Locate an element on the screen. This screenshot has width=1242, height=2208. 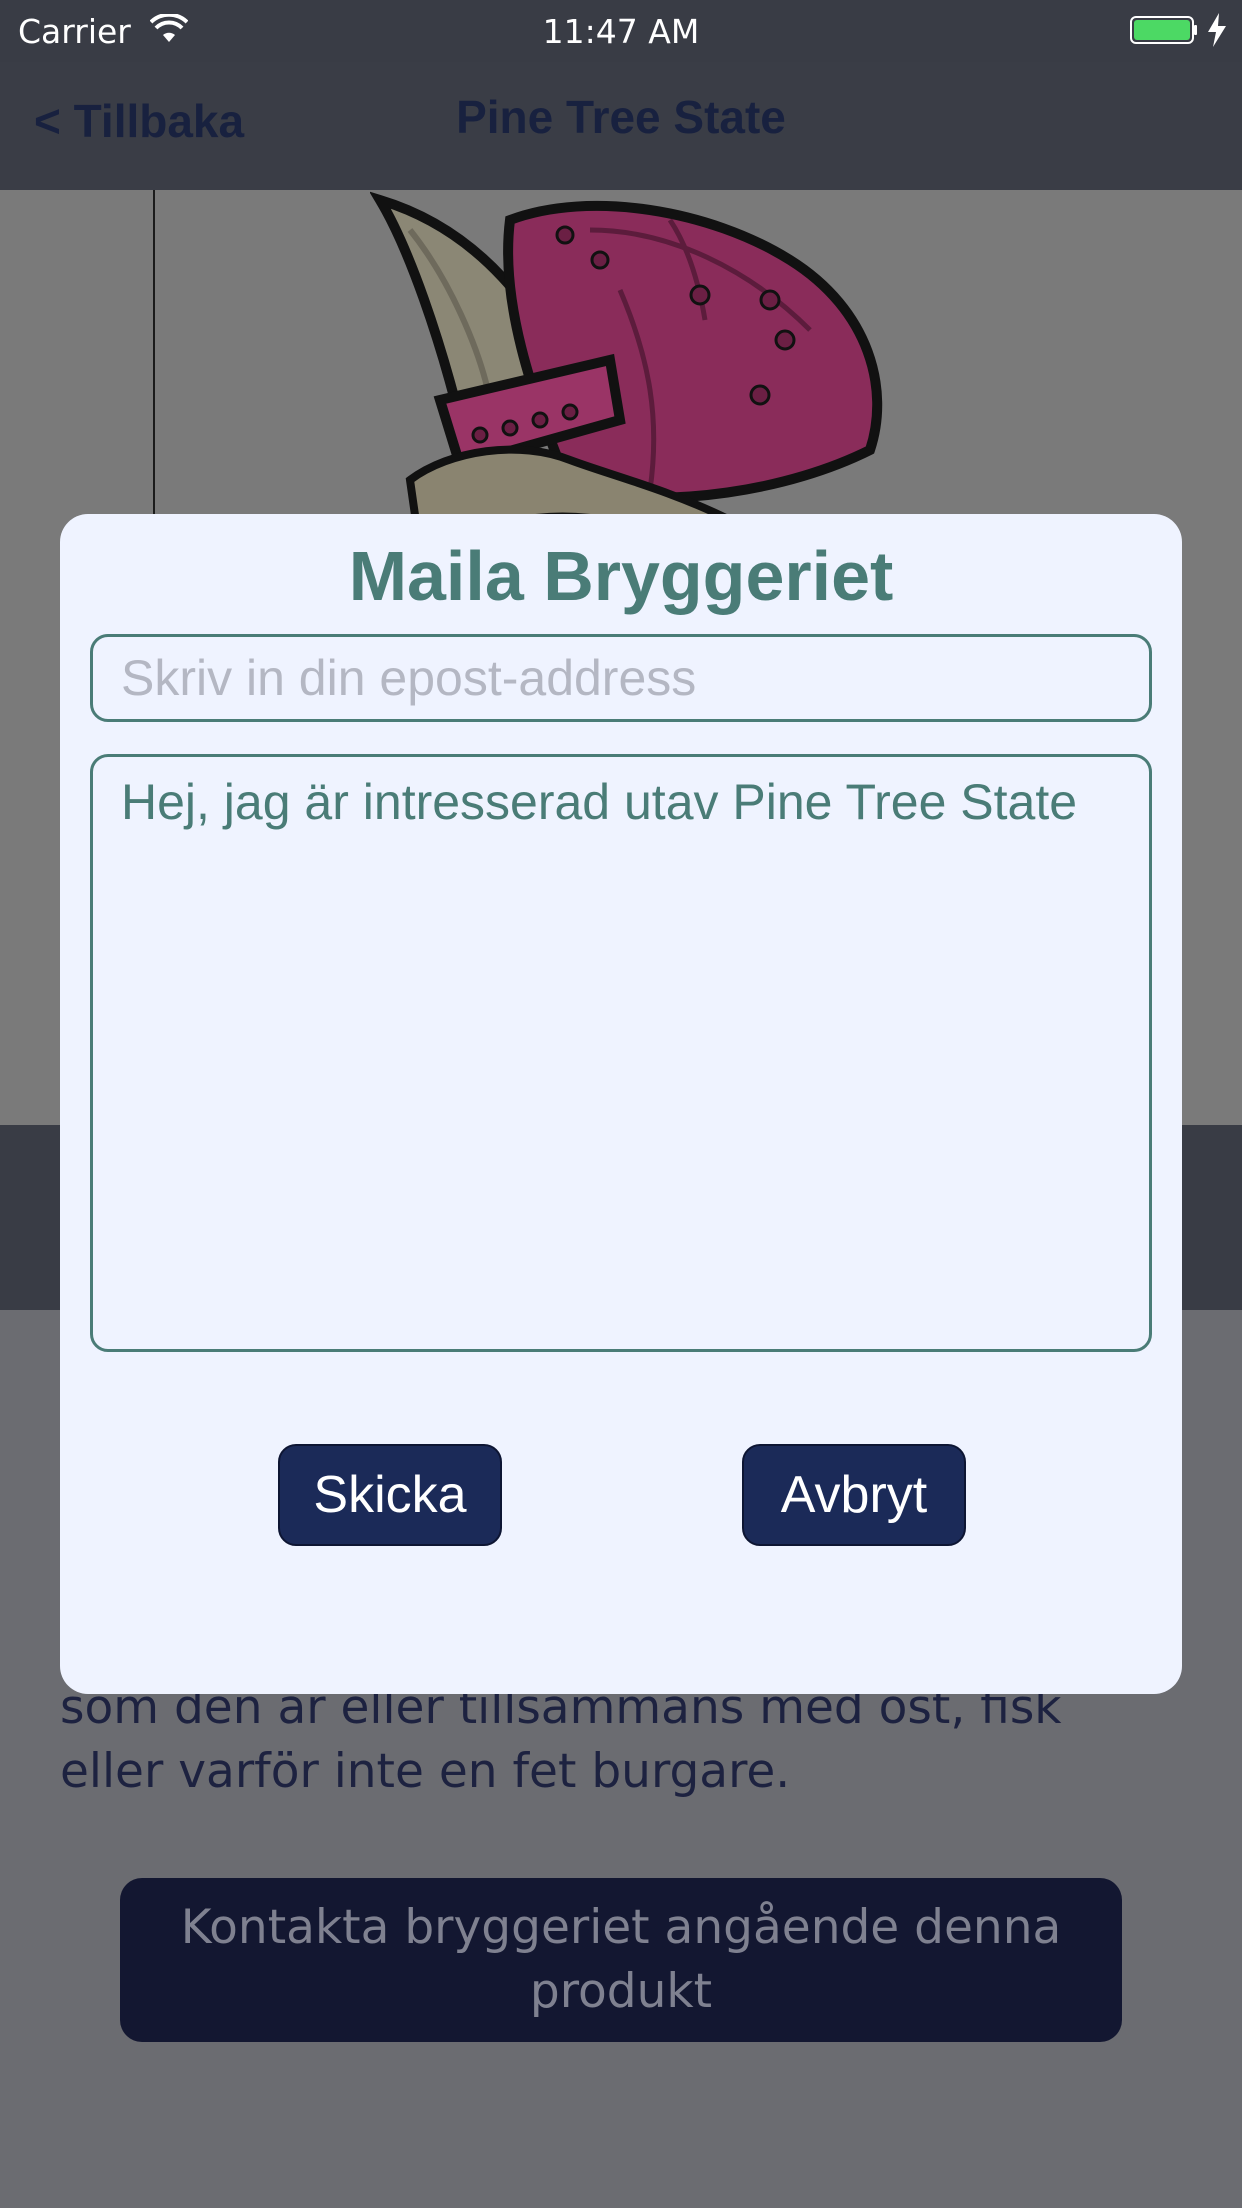
send-button: Skicka is located at coordinates (390, 1495).